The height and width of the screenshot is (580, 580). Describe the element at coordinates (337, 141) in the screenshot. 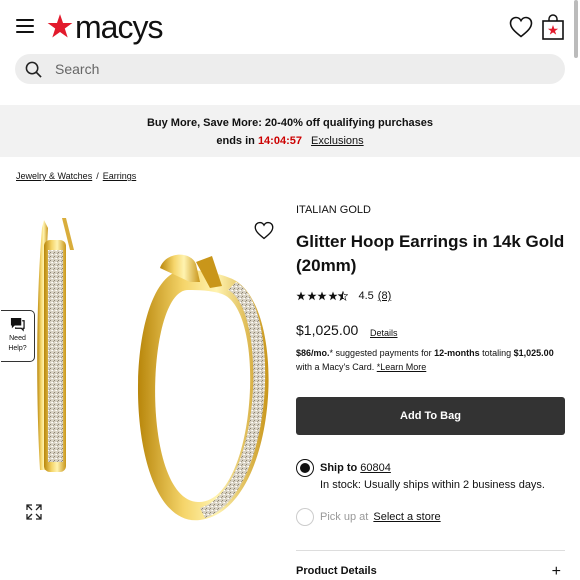

I see `exclusions-link: Exclusions` at that location.